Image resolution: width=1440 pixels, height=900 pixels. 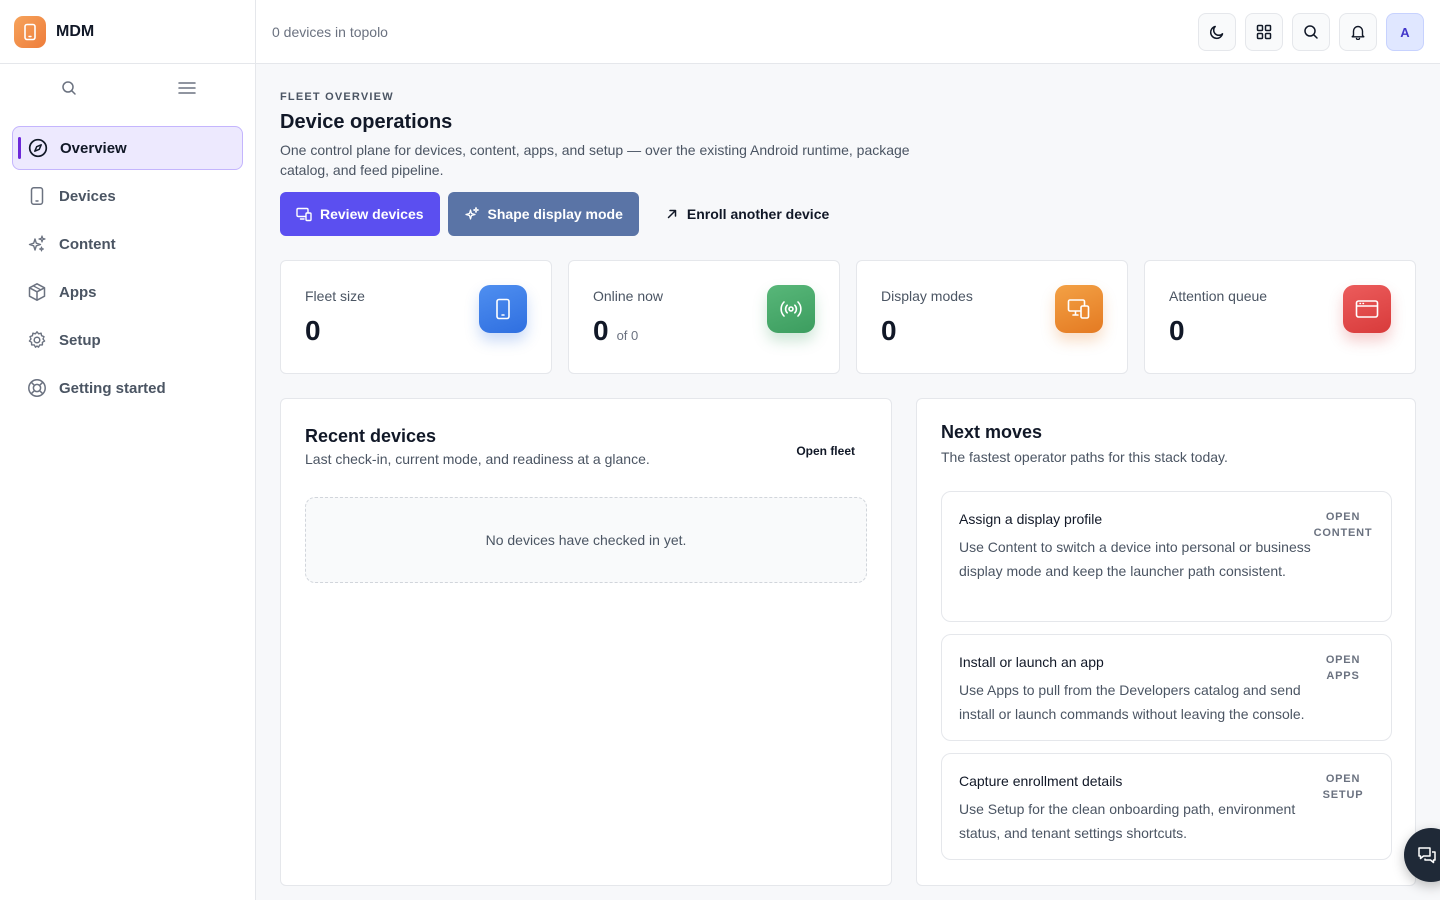 I want to click on stat-label: Online now, so click(x=628, y=296).